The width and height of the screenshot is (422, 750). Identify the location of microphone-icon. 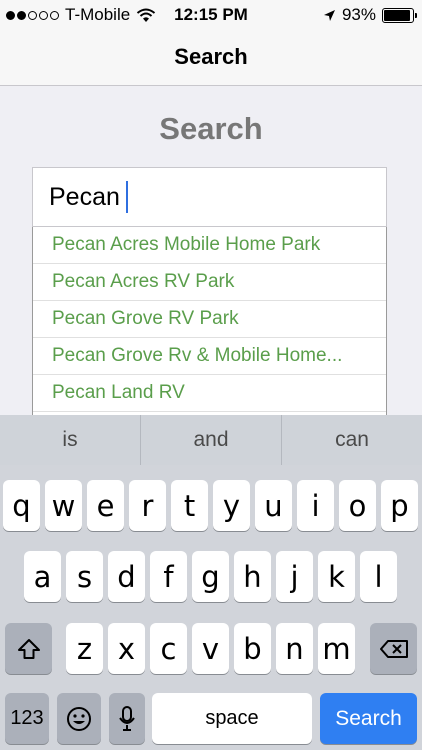
(127, 718).